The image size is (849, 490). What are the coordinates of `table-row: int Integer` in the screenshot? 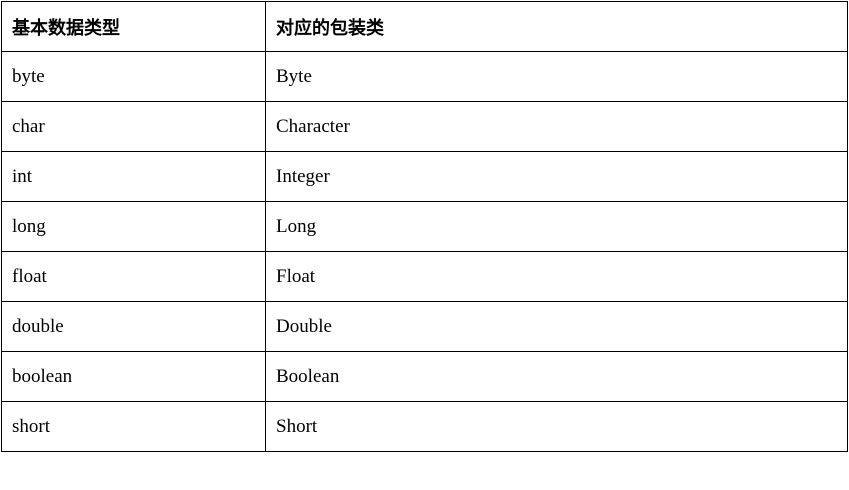 It's located at (424, 176).